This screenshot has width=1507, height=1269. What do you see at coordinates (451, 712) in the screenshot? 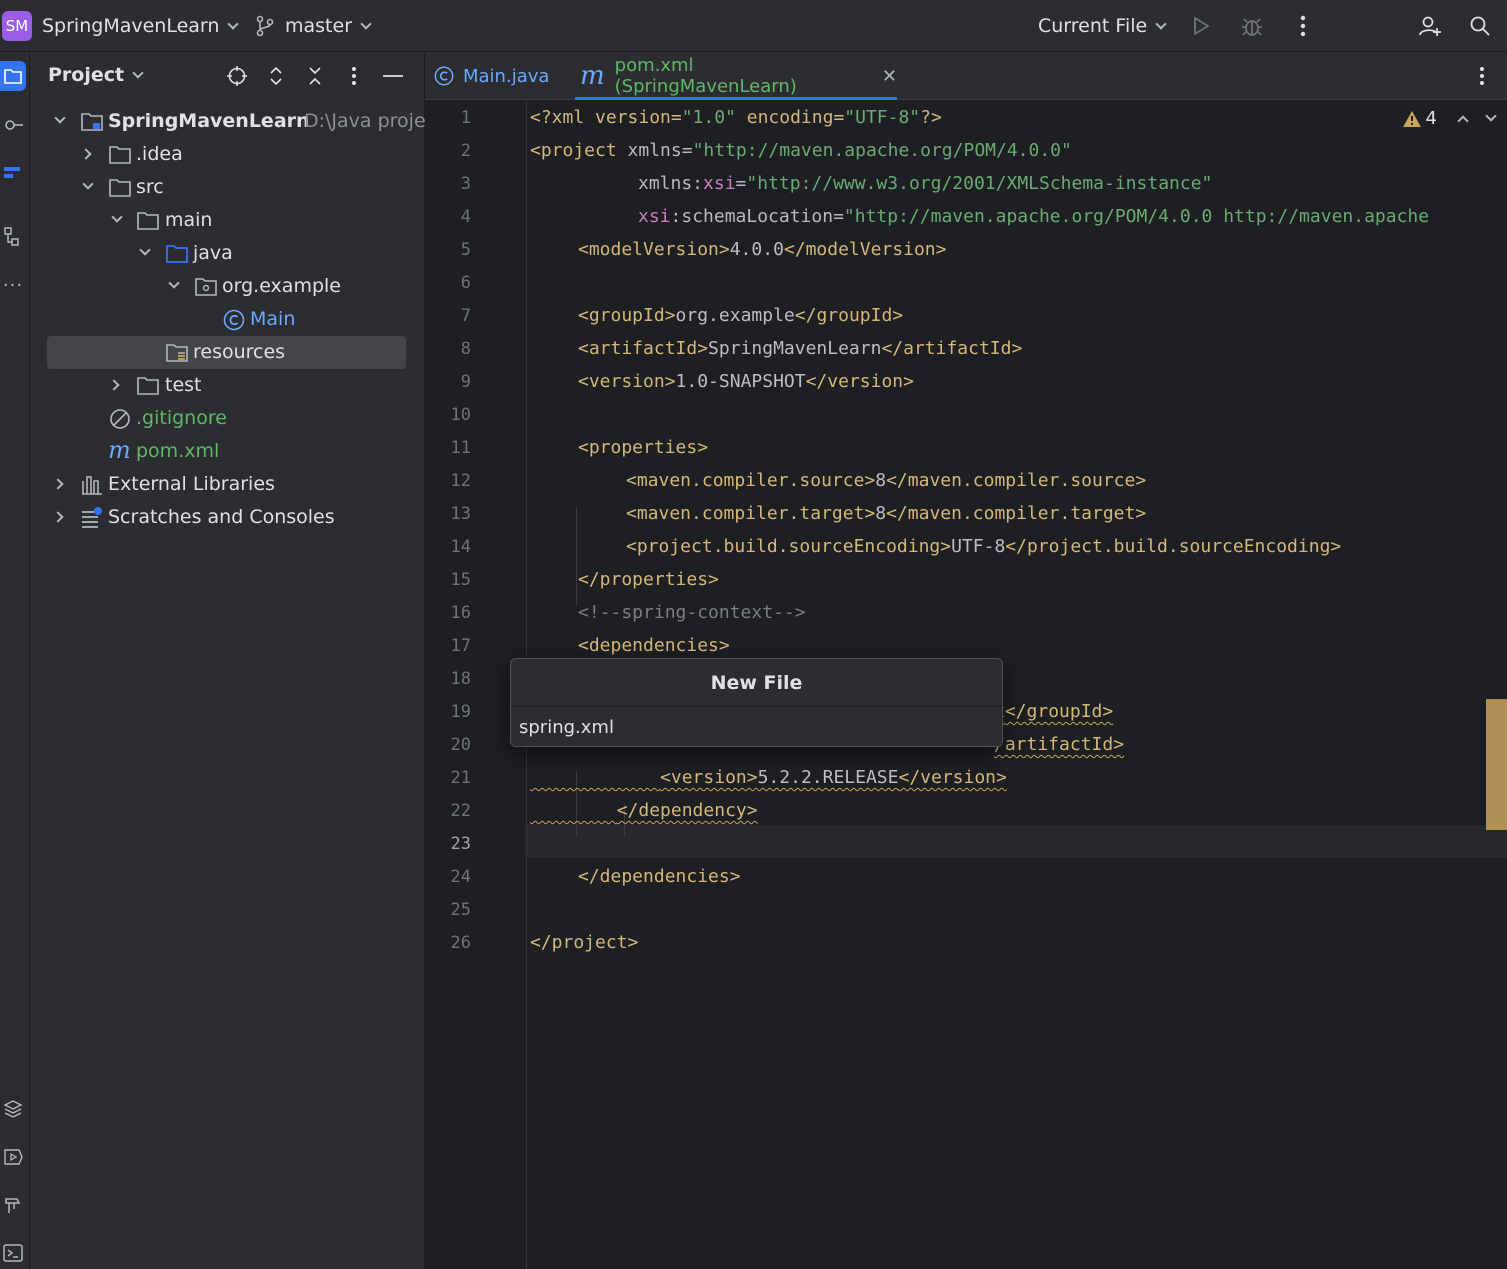
I see `line-number: 19` at bounding box center [451, 712].